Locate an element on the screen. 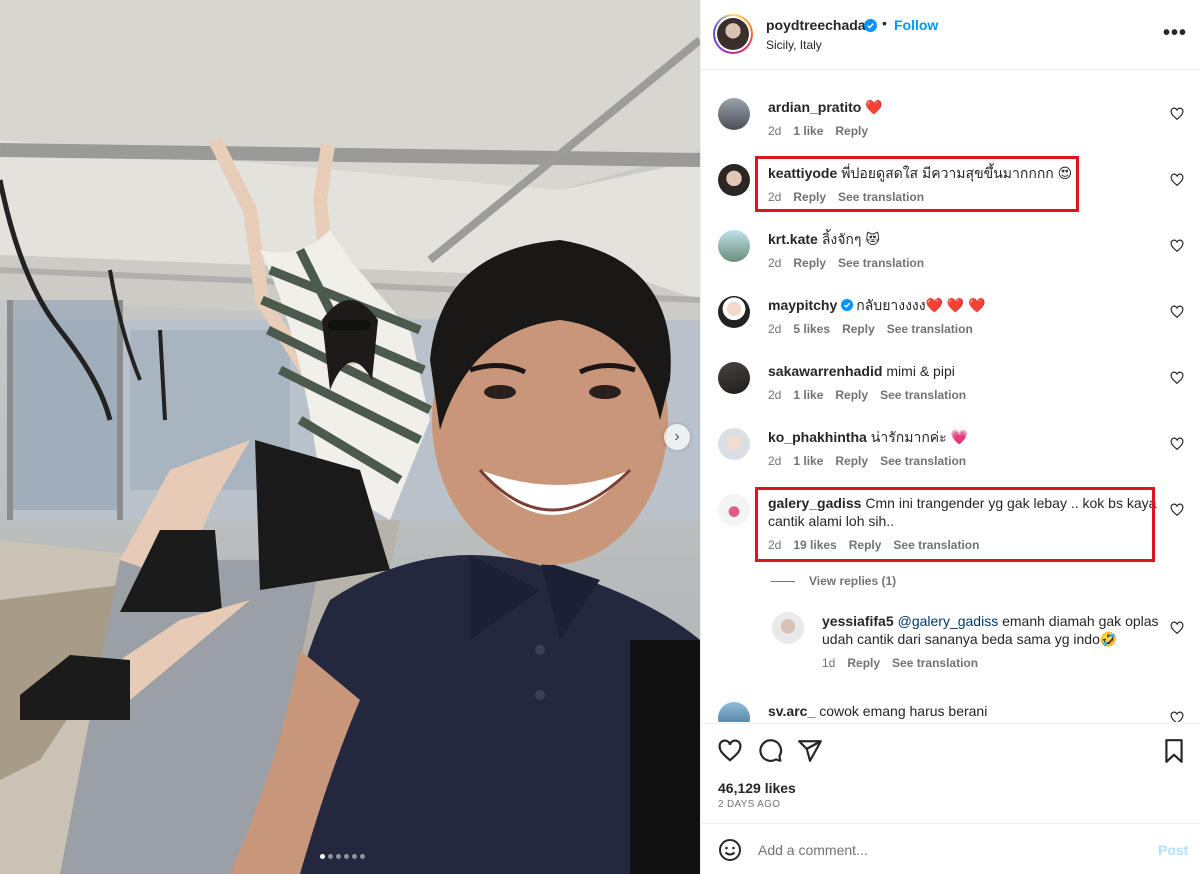 Image resolution: width=1200 pixels, height=874 pixels. post-actions: 46,129 likes 2 DAYS AGO is located at coordinates (950, 773).